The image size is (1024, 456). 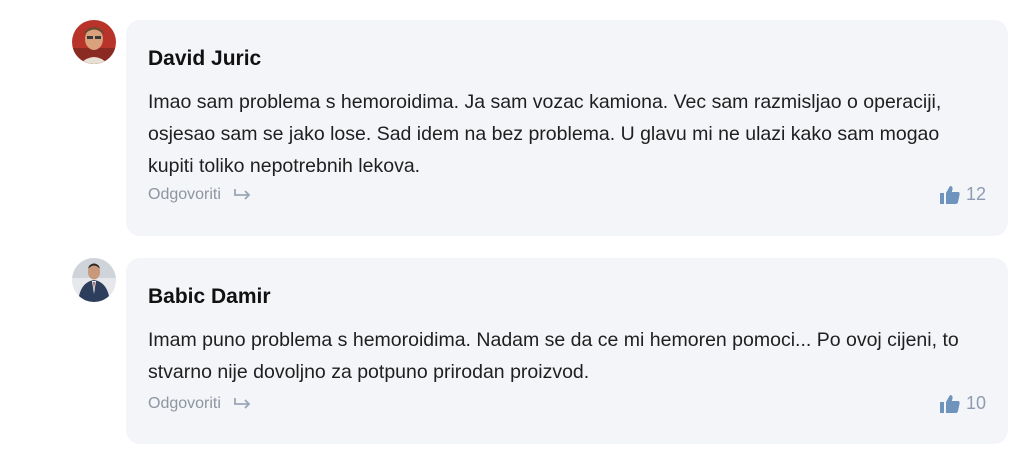 What do you see at coordinates (209, 296) in the screenshot?
I see `comment-author: Babic Damir` at bounding box center [209, 296].